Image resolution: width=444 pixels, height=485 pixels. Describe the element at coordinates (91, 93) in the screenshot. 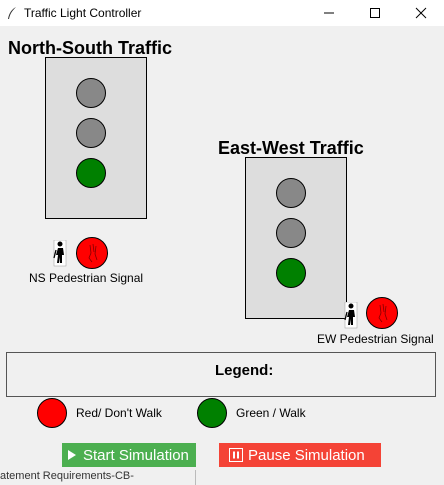

I see `ns-red-lamp` at that location.